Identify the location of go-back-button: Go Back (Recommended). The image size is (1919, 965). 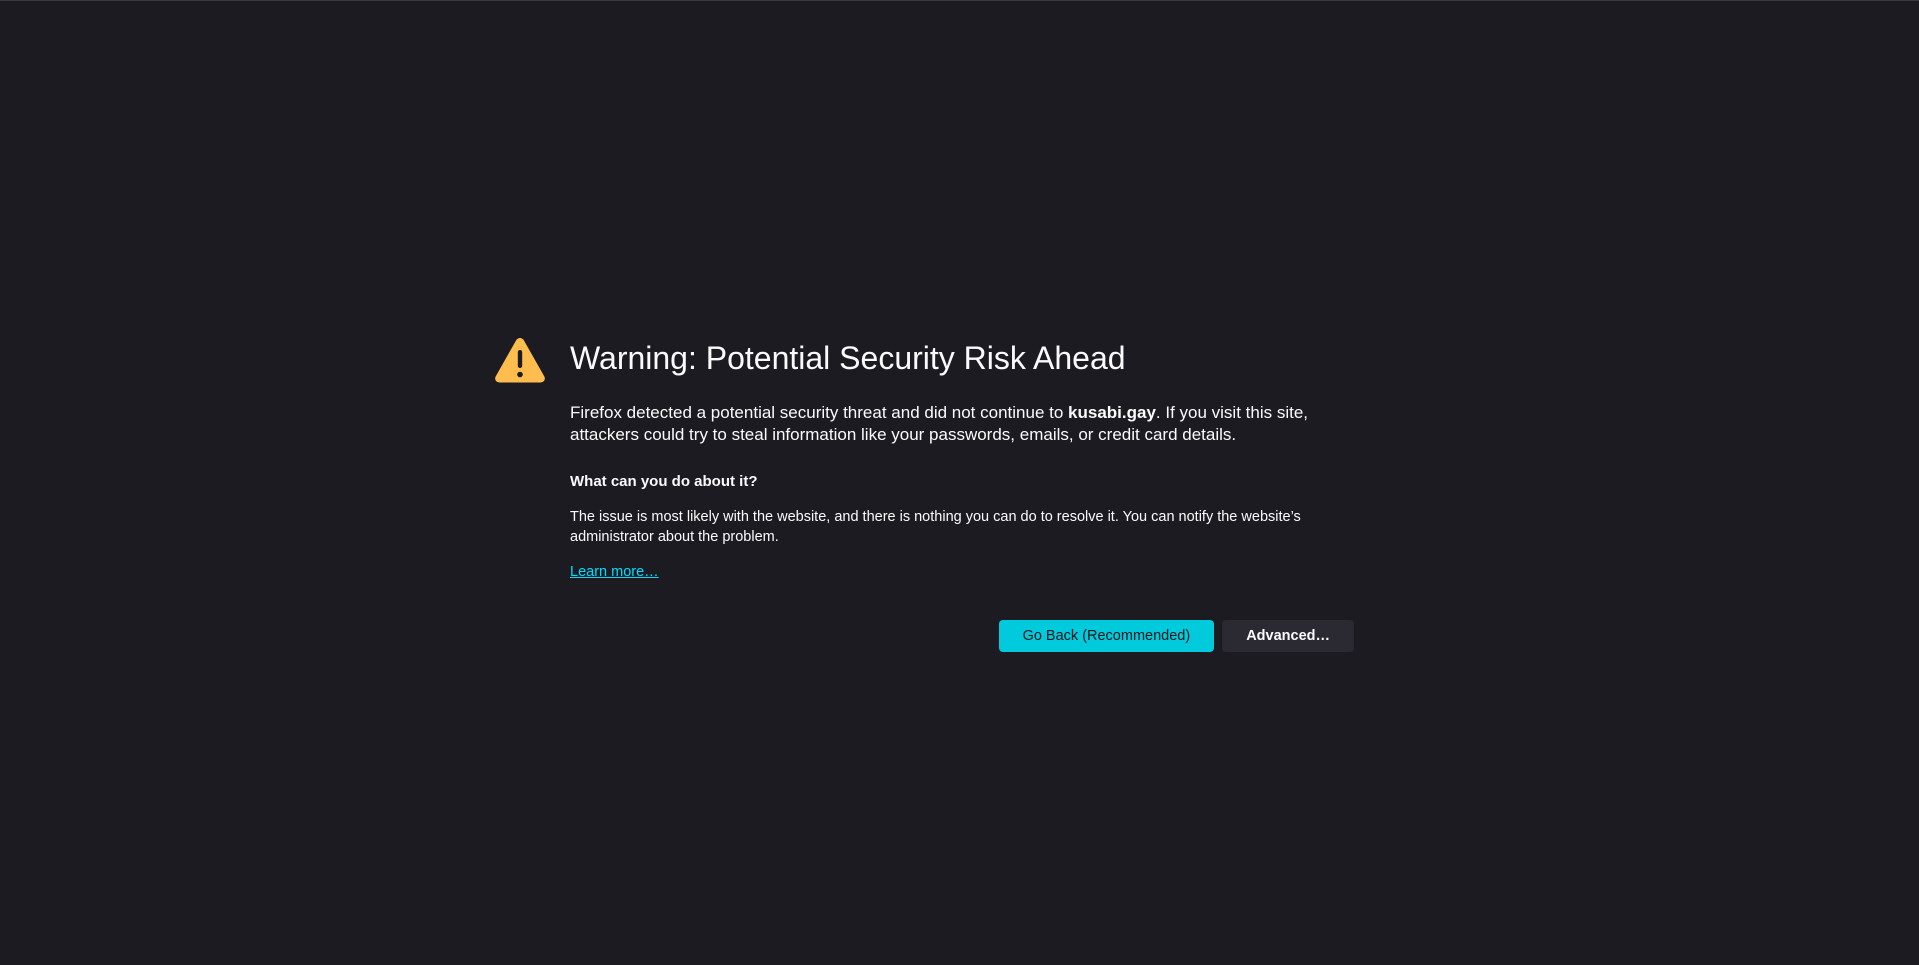
(1106, 636).